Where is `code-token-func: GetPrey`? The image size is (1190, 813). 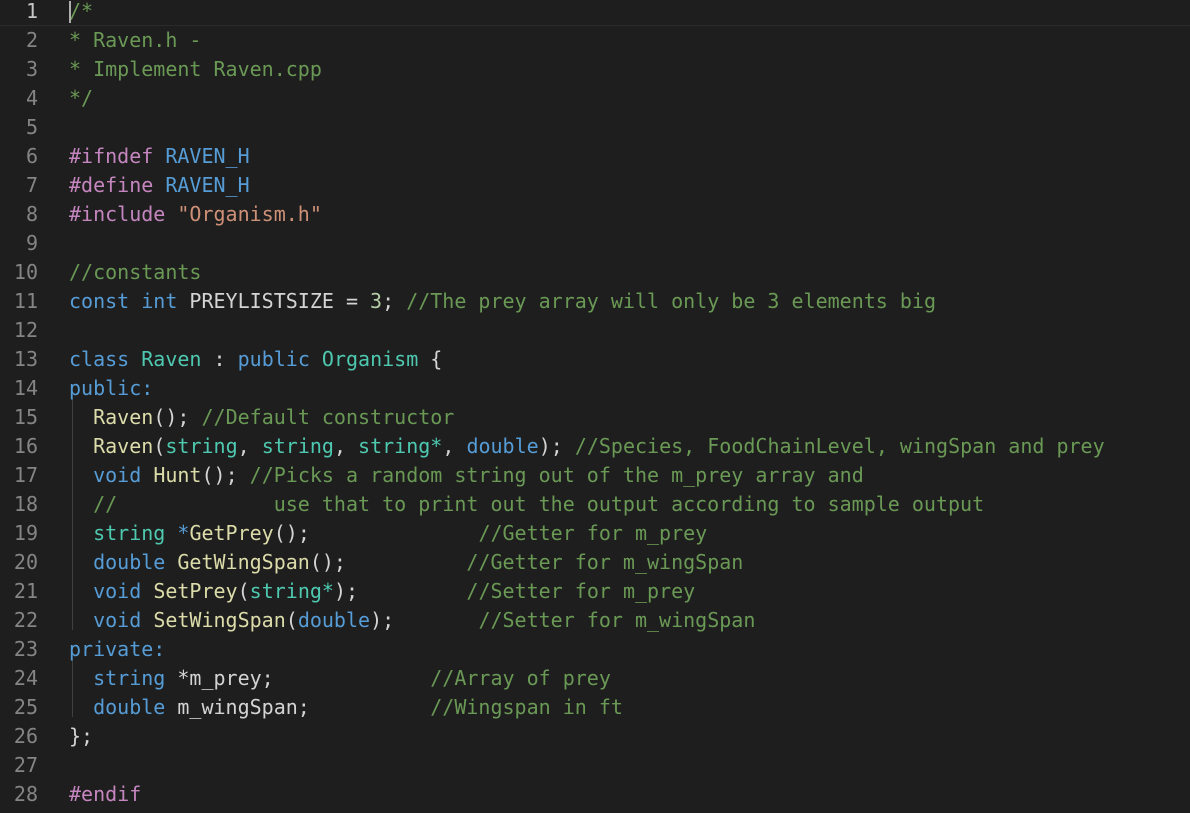
code-token-func: GetPrey is located at coordinates (231, 533).